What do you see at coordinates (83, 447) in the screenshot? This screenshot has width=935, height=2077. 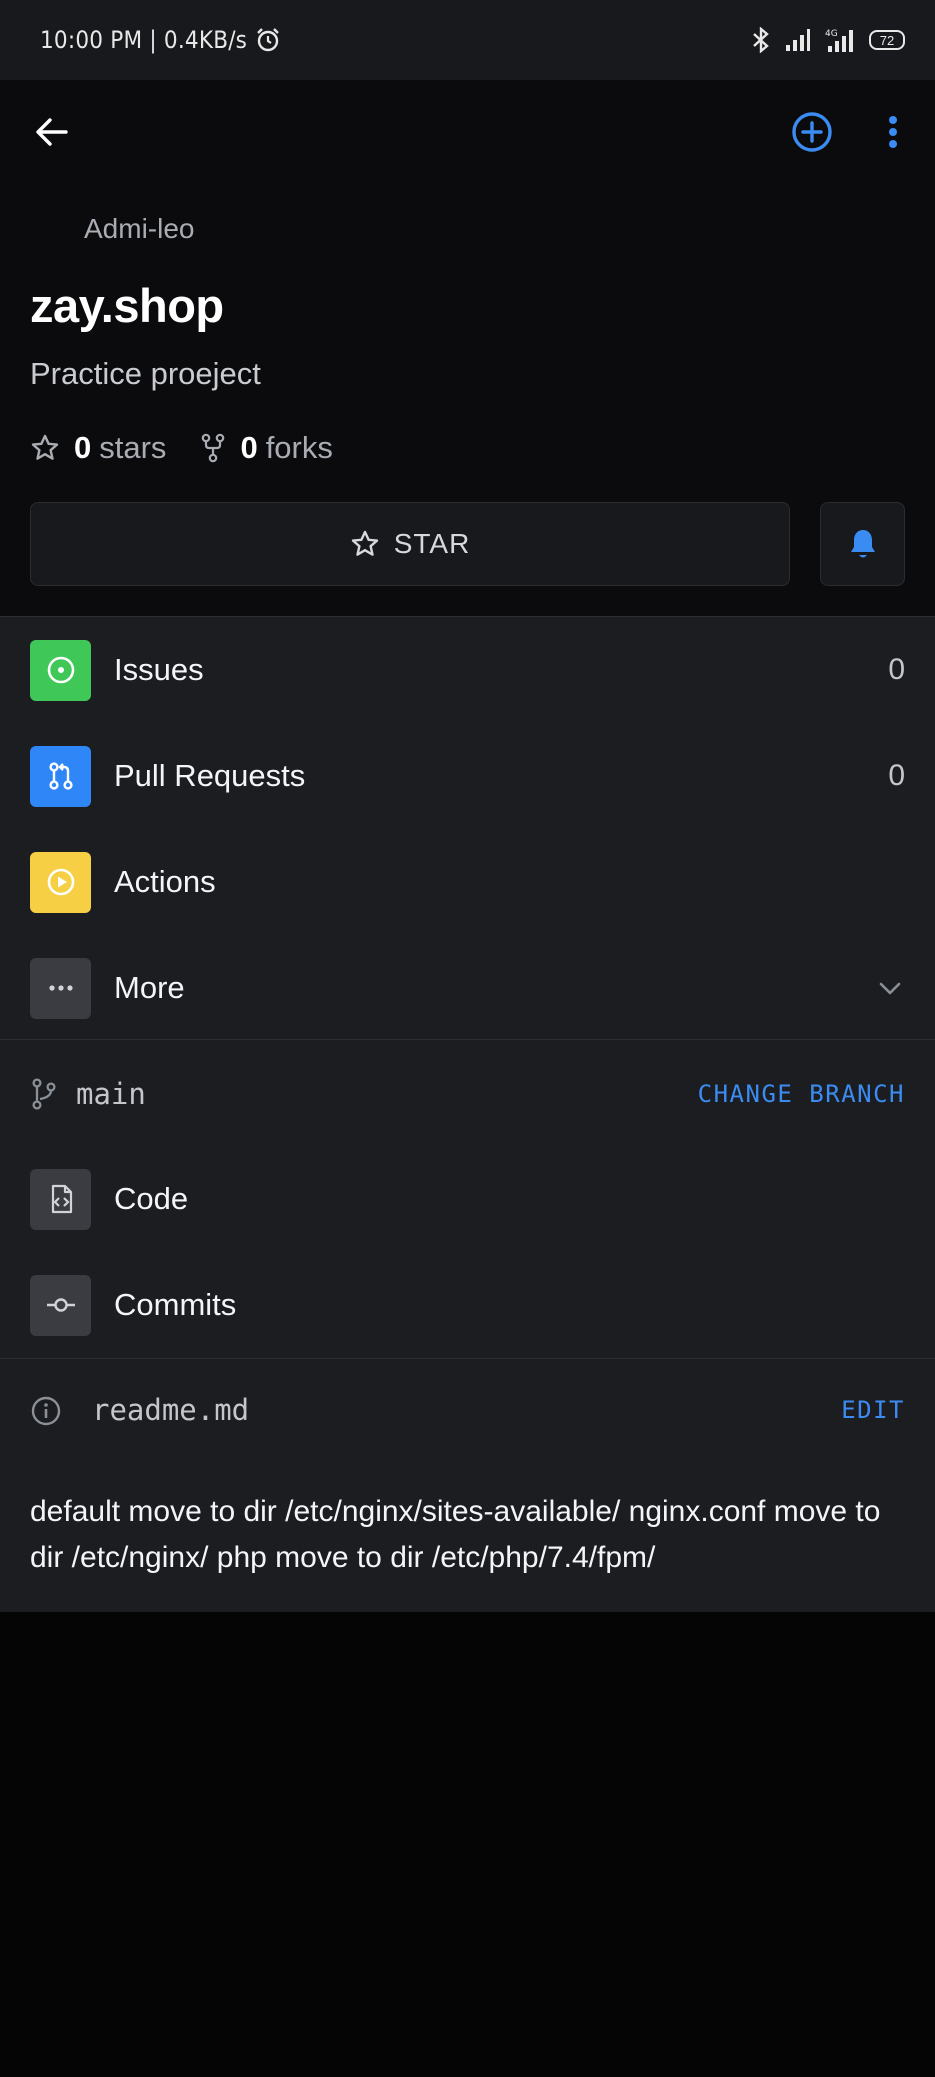 I see `stars-count: 0` at bounding box center [83, 447].